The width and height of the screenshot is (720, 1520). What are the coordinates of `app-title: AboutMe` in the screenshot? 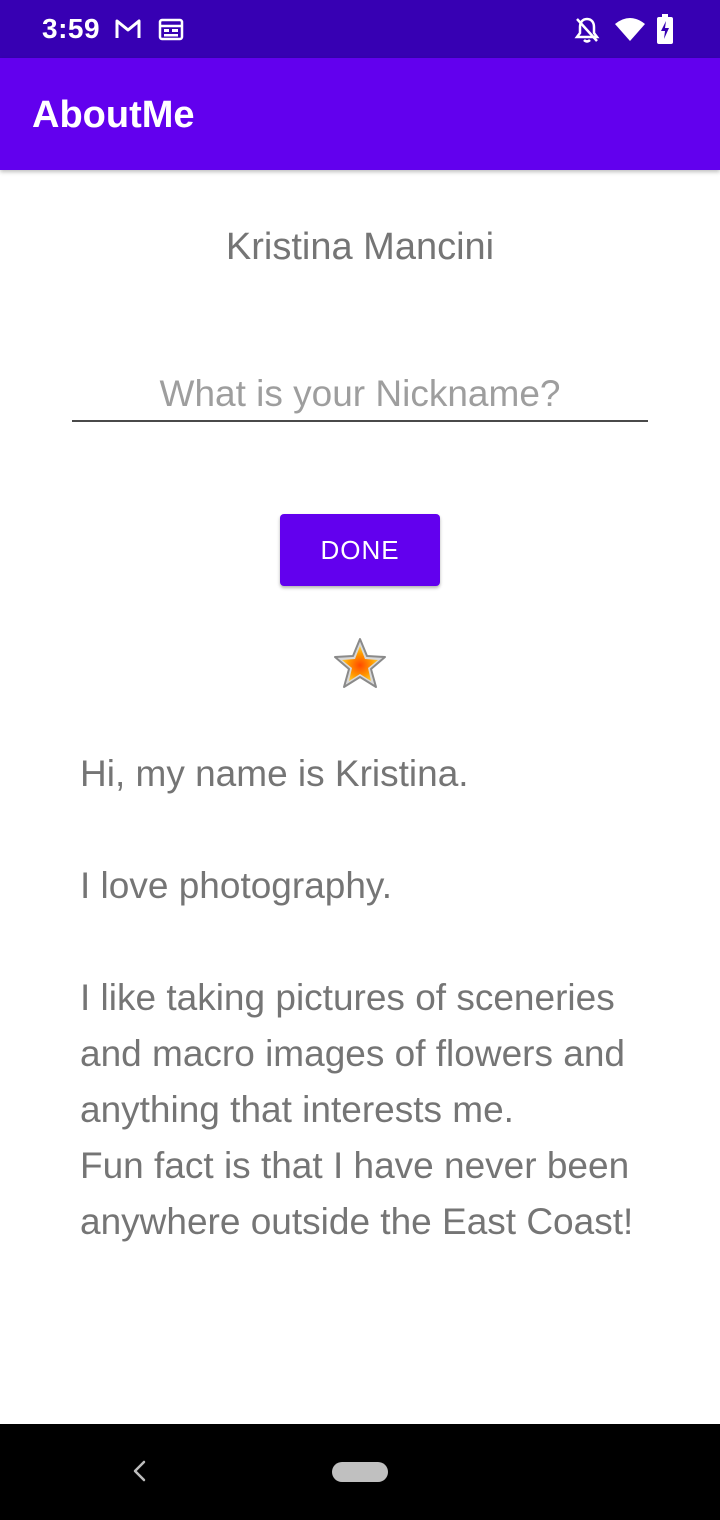 It's located at (113, 115).